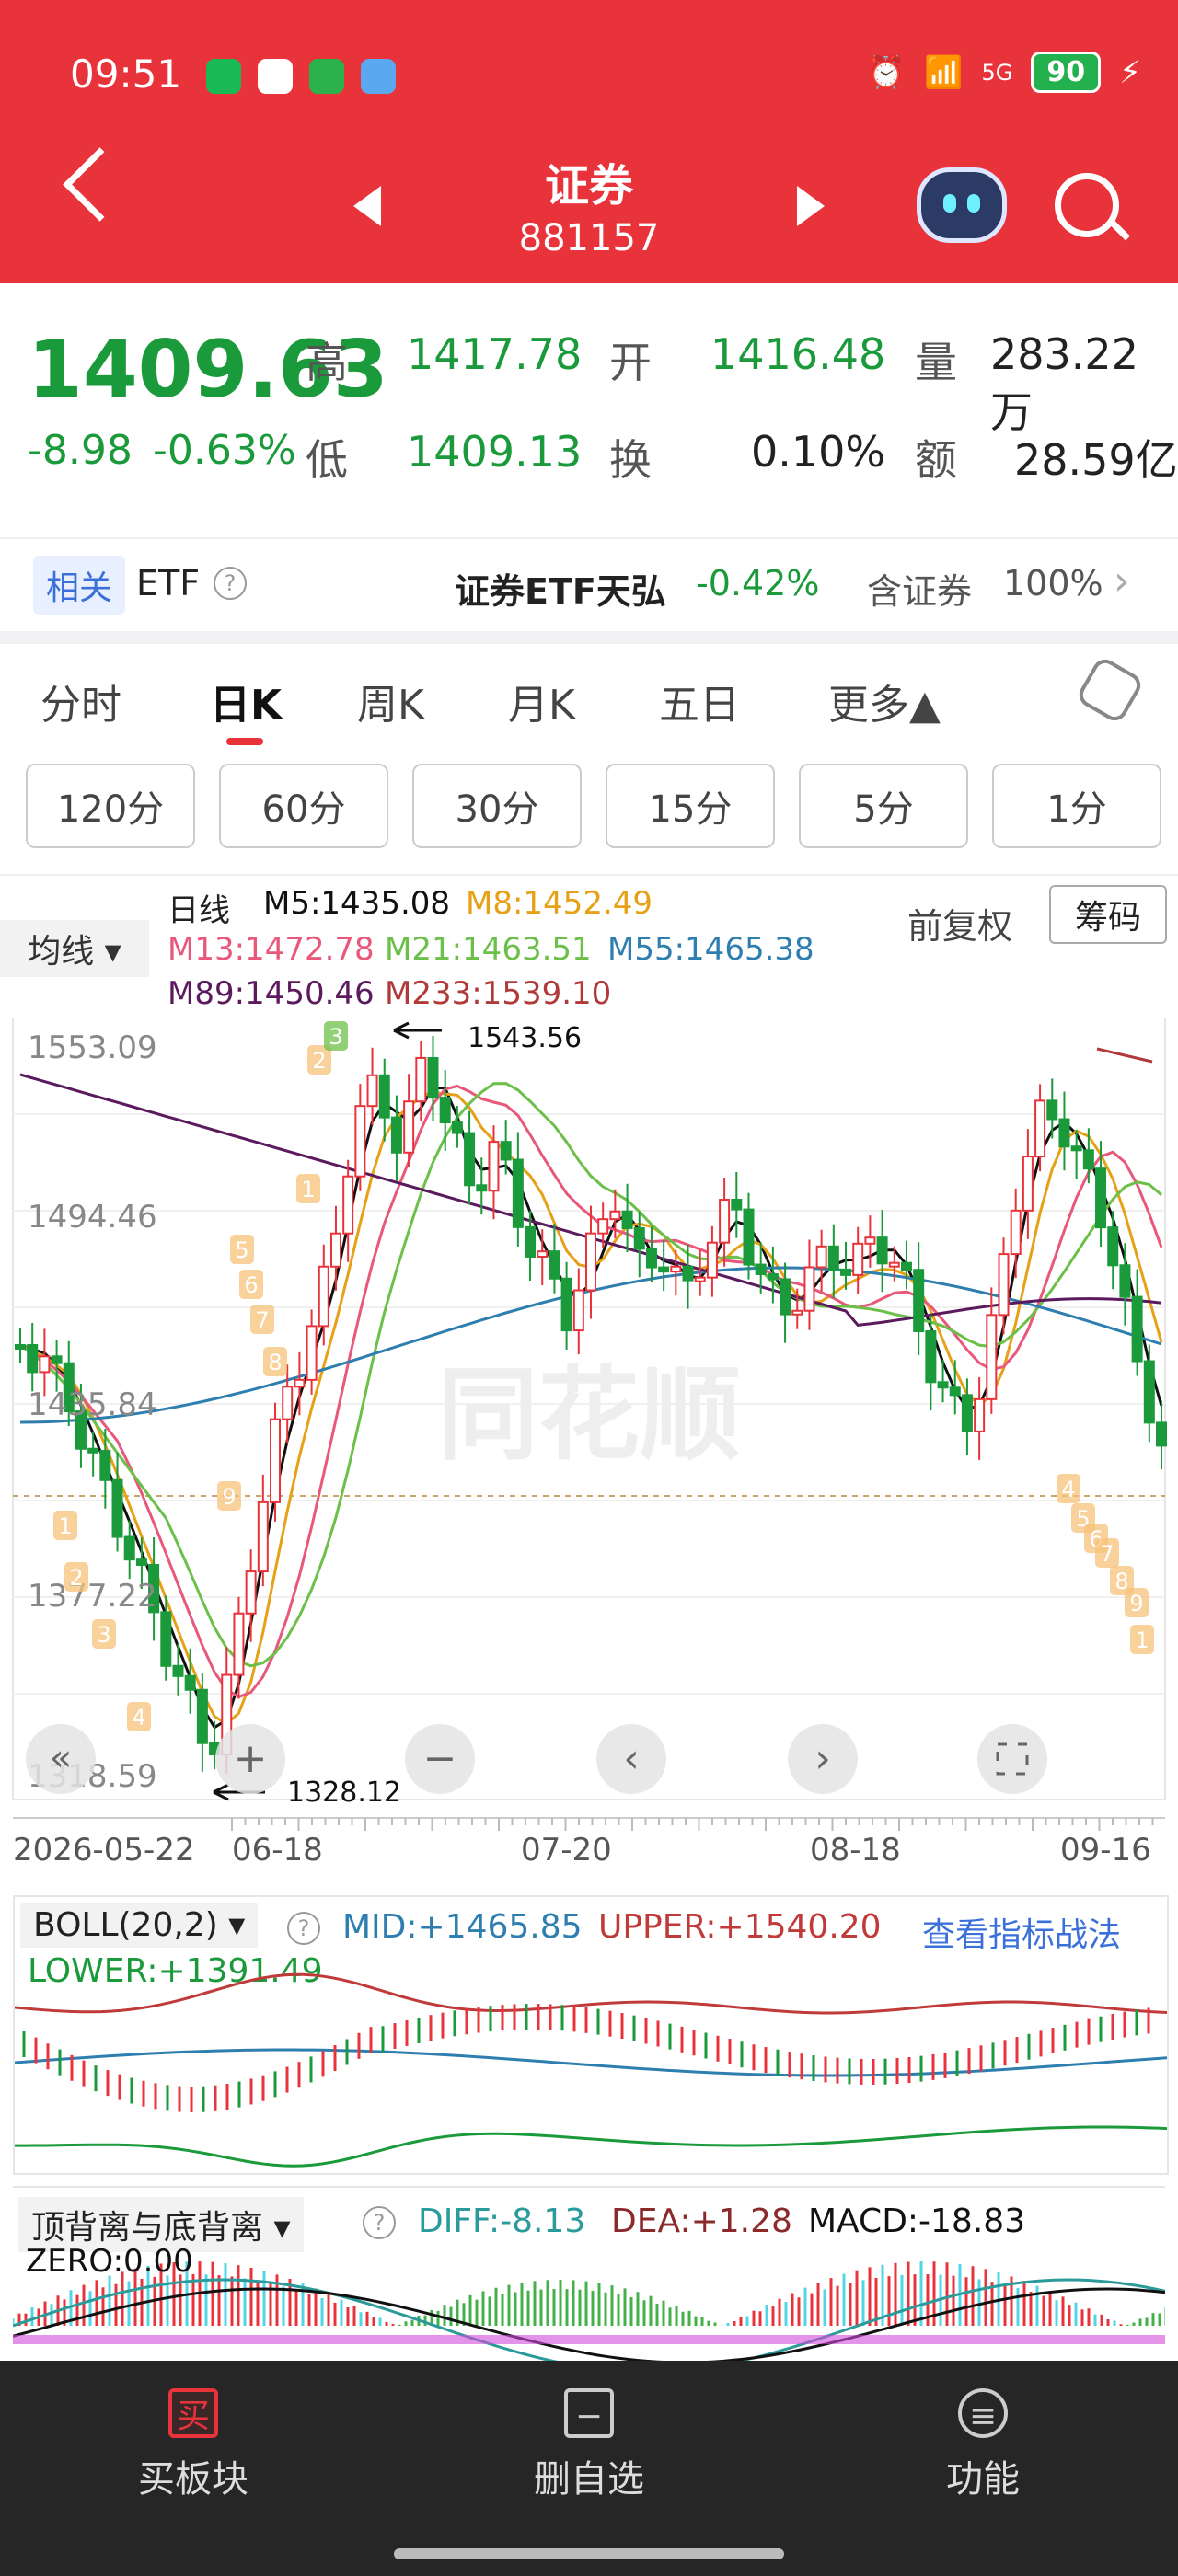  What do you see at coordinates (1087, 205) in the screenshot?
I see `search-icon` at bounding box center [1087, 205].